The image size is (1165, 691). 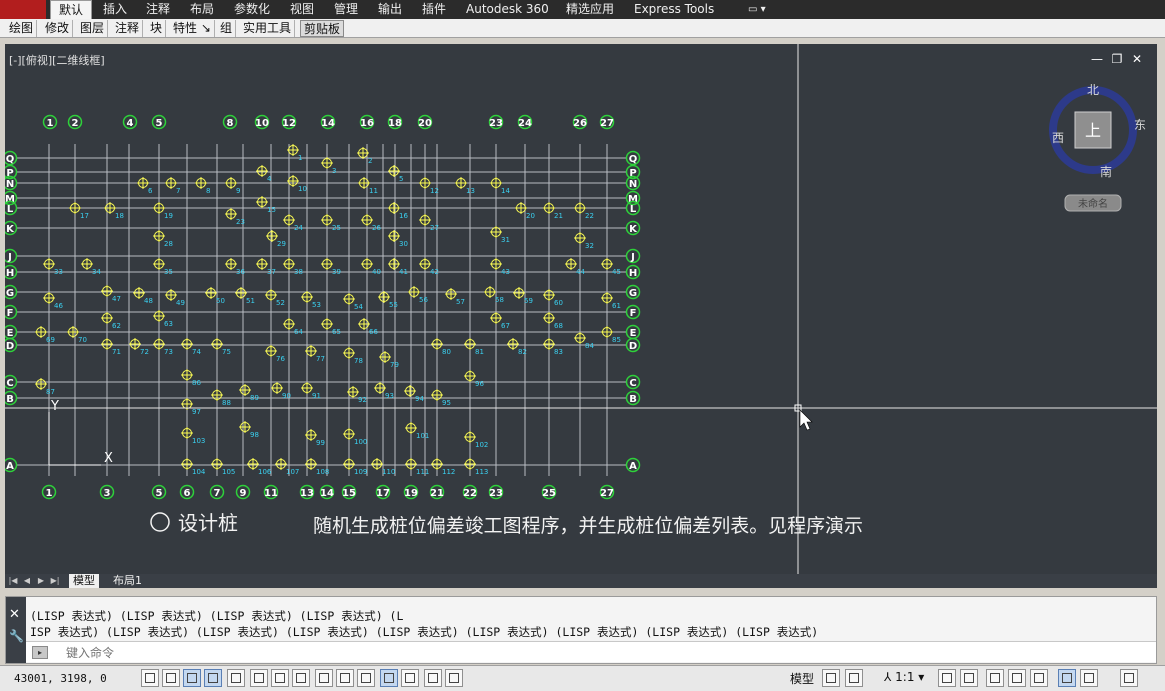 What do you see at coordinates (271, 210) in the screenshot?
I see `pile-number: 15` at bounding box center [271, 210].